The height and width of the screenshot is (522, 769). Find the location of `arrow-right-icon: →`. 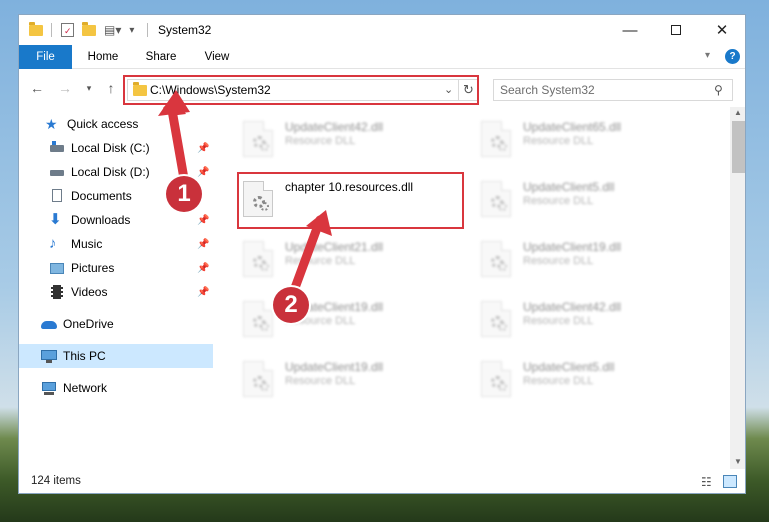

arrow-right-icon: → is located at coordinates (65, 88).